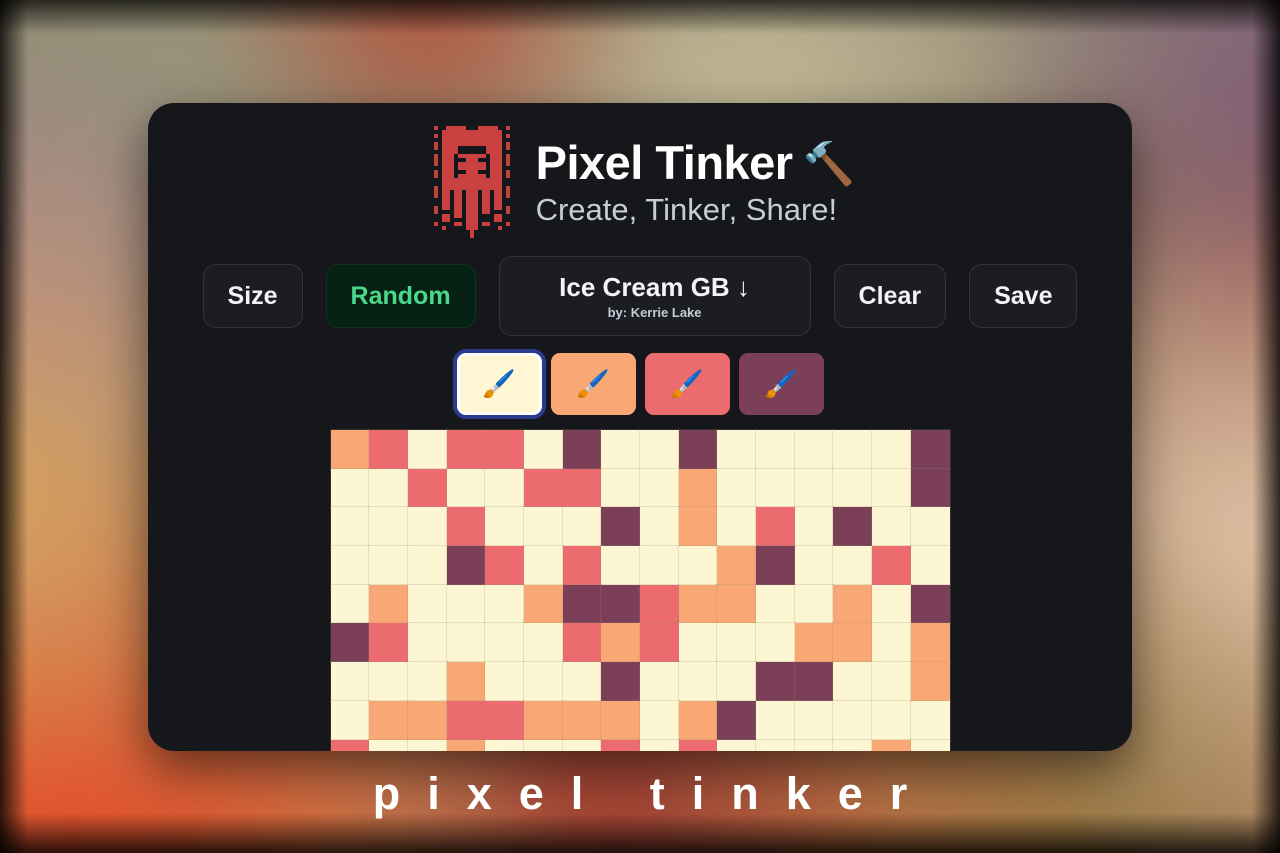 The image size is (1280, 853). I want to click on swatch-orange: 🖌️, so click(593, 384).